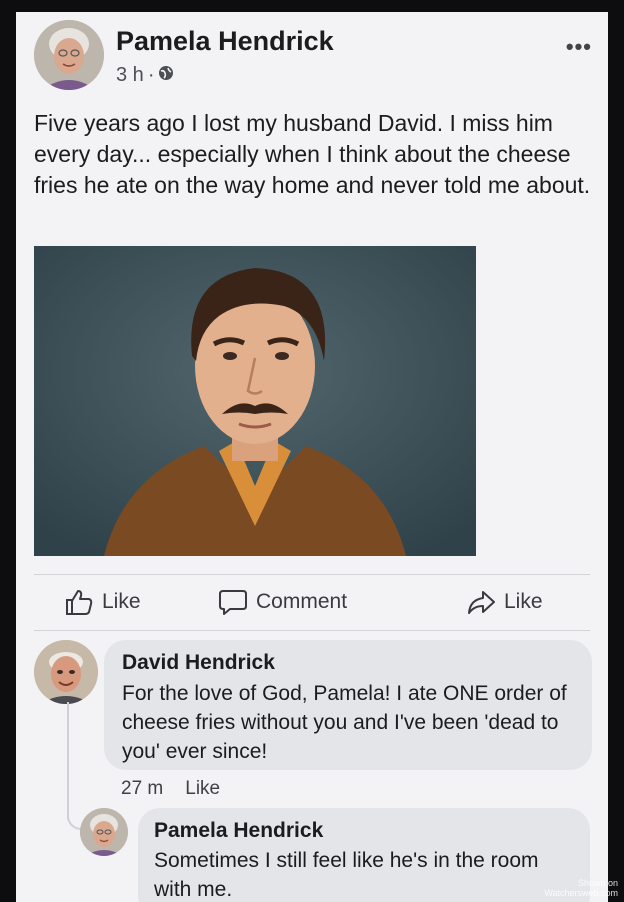  I want to click on like-button: Like, so click(102, 602).